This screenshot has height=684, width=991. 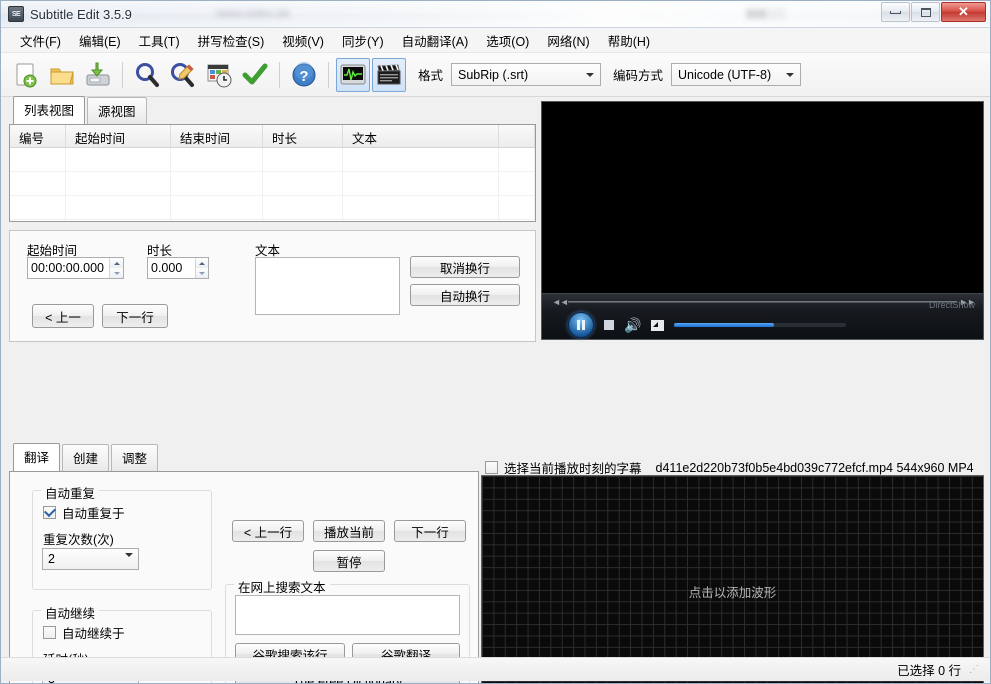 I want to click on encoding-combo: Unicode (UTF-8), so click(x=736, y=74).